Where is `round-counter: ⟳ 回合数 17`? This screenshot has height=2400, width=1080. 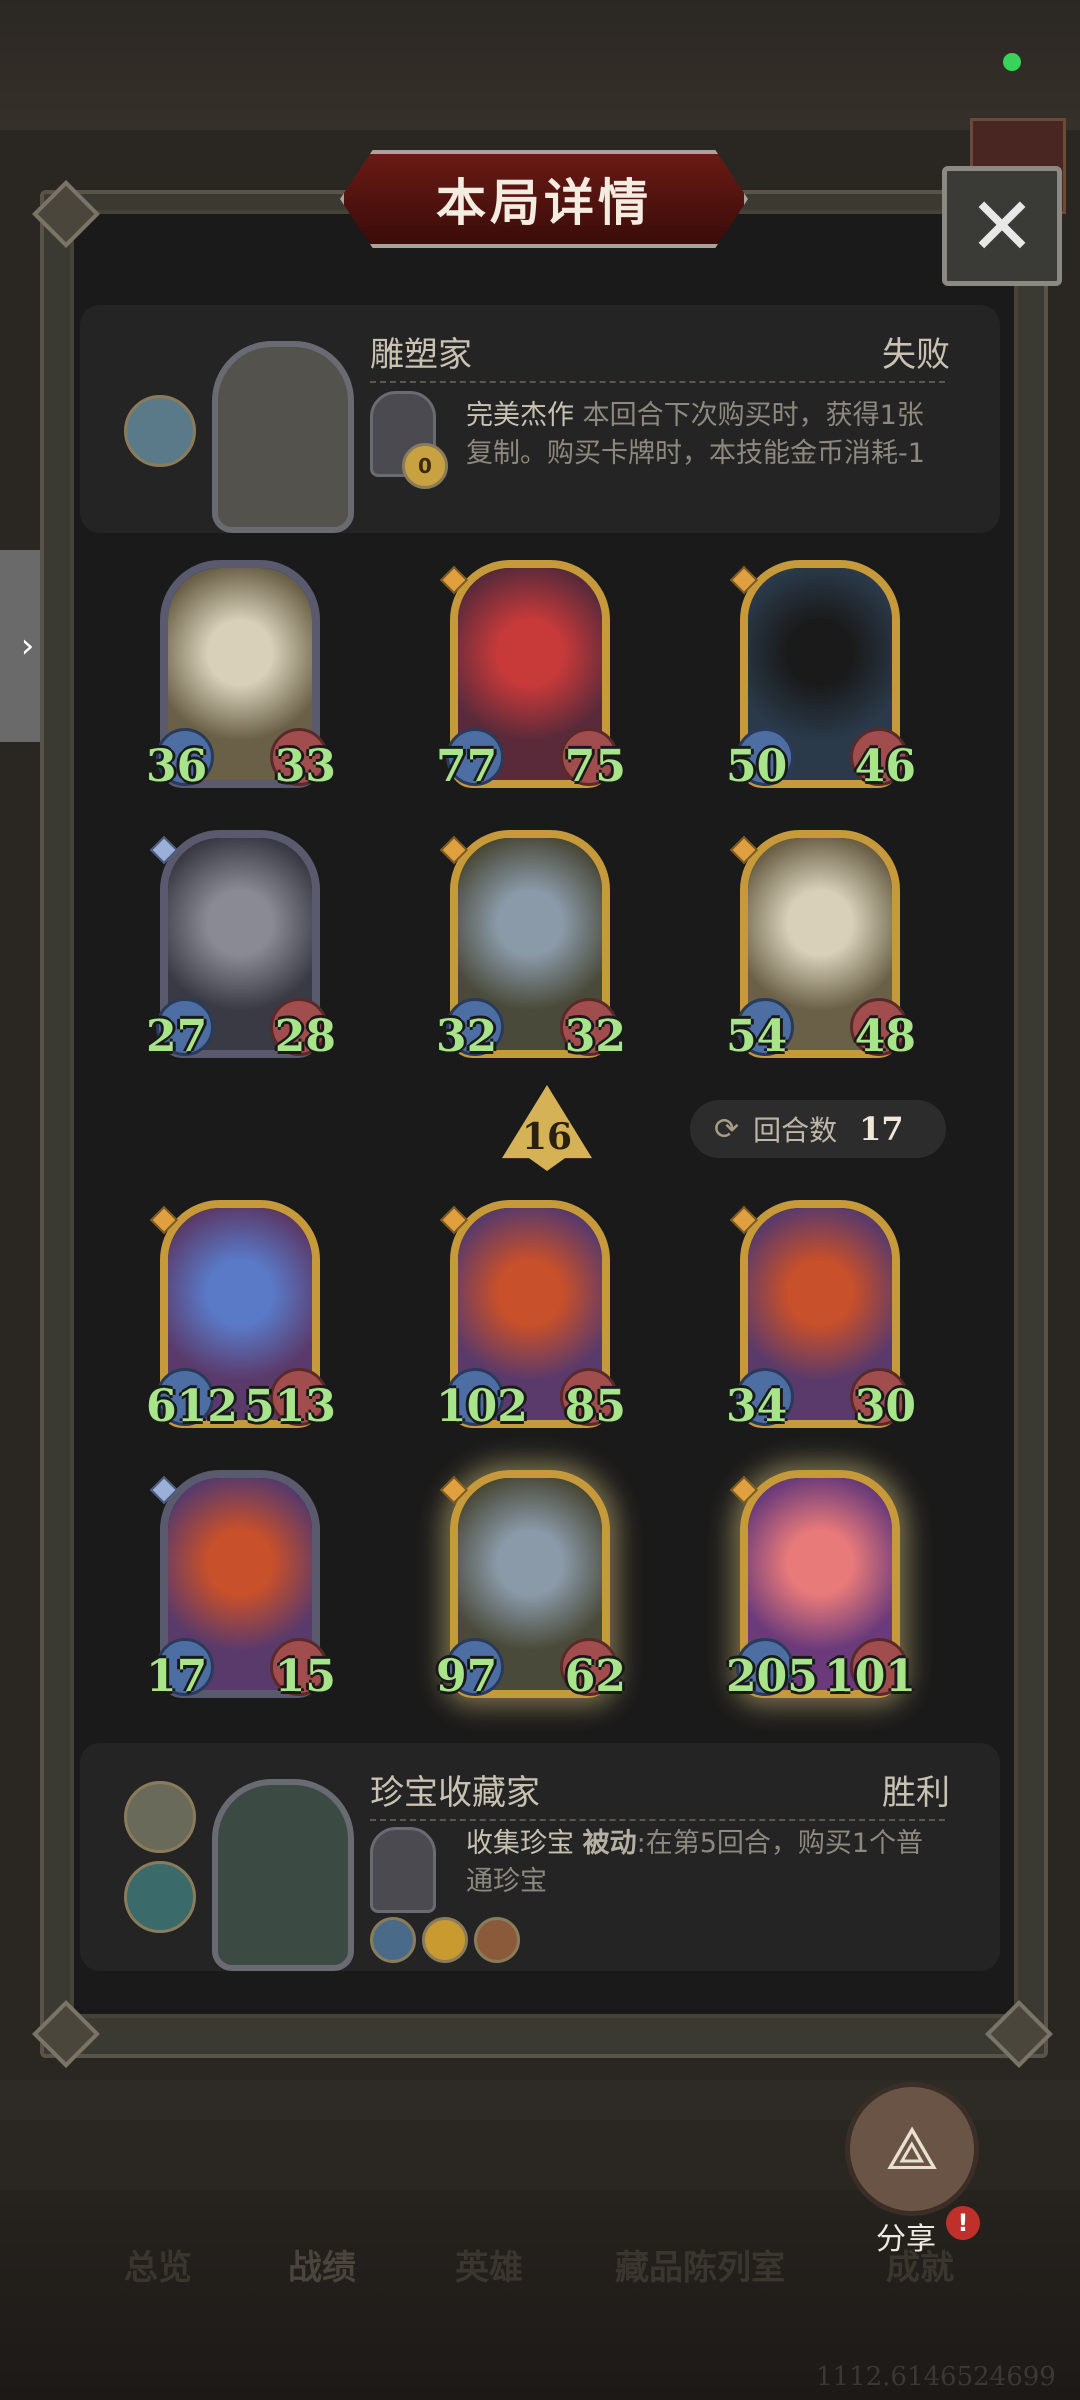 round-counter: ⟳ 回合数 17 is located at coordinates (818, 1129).